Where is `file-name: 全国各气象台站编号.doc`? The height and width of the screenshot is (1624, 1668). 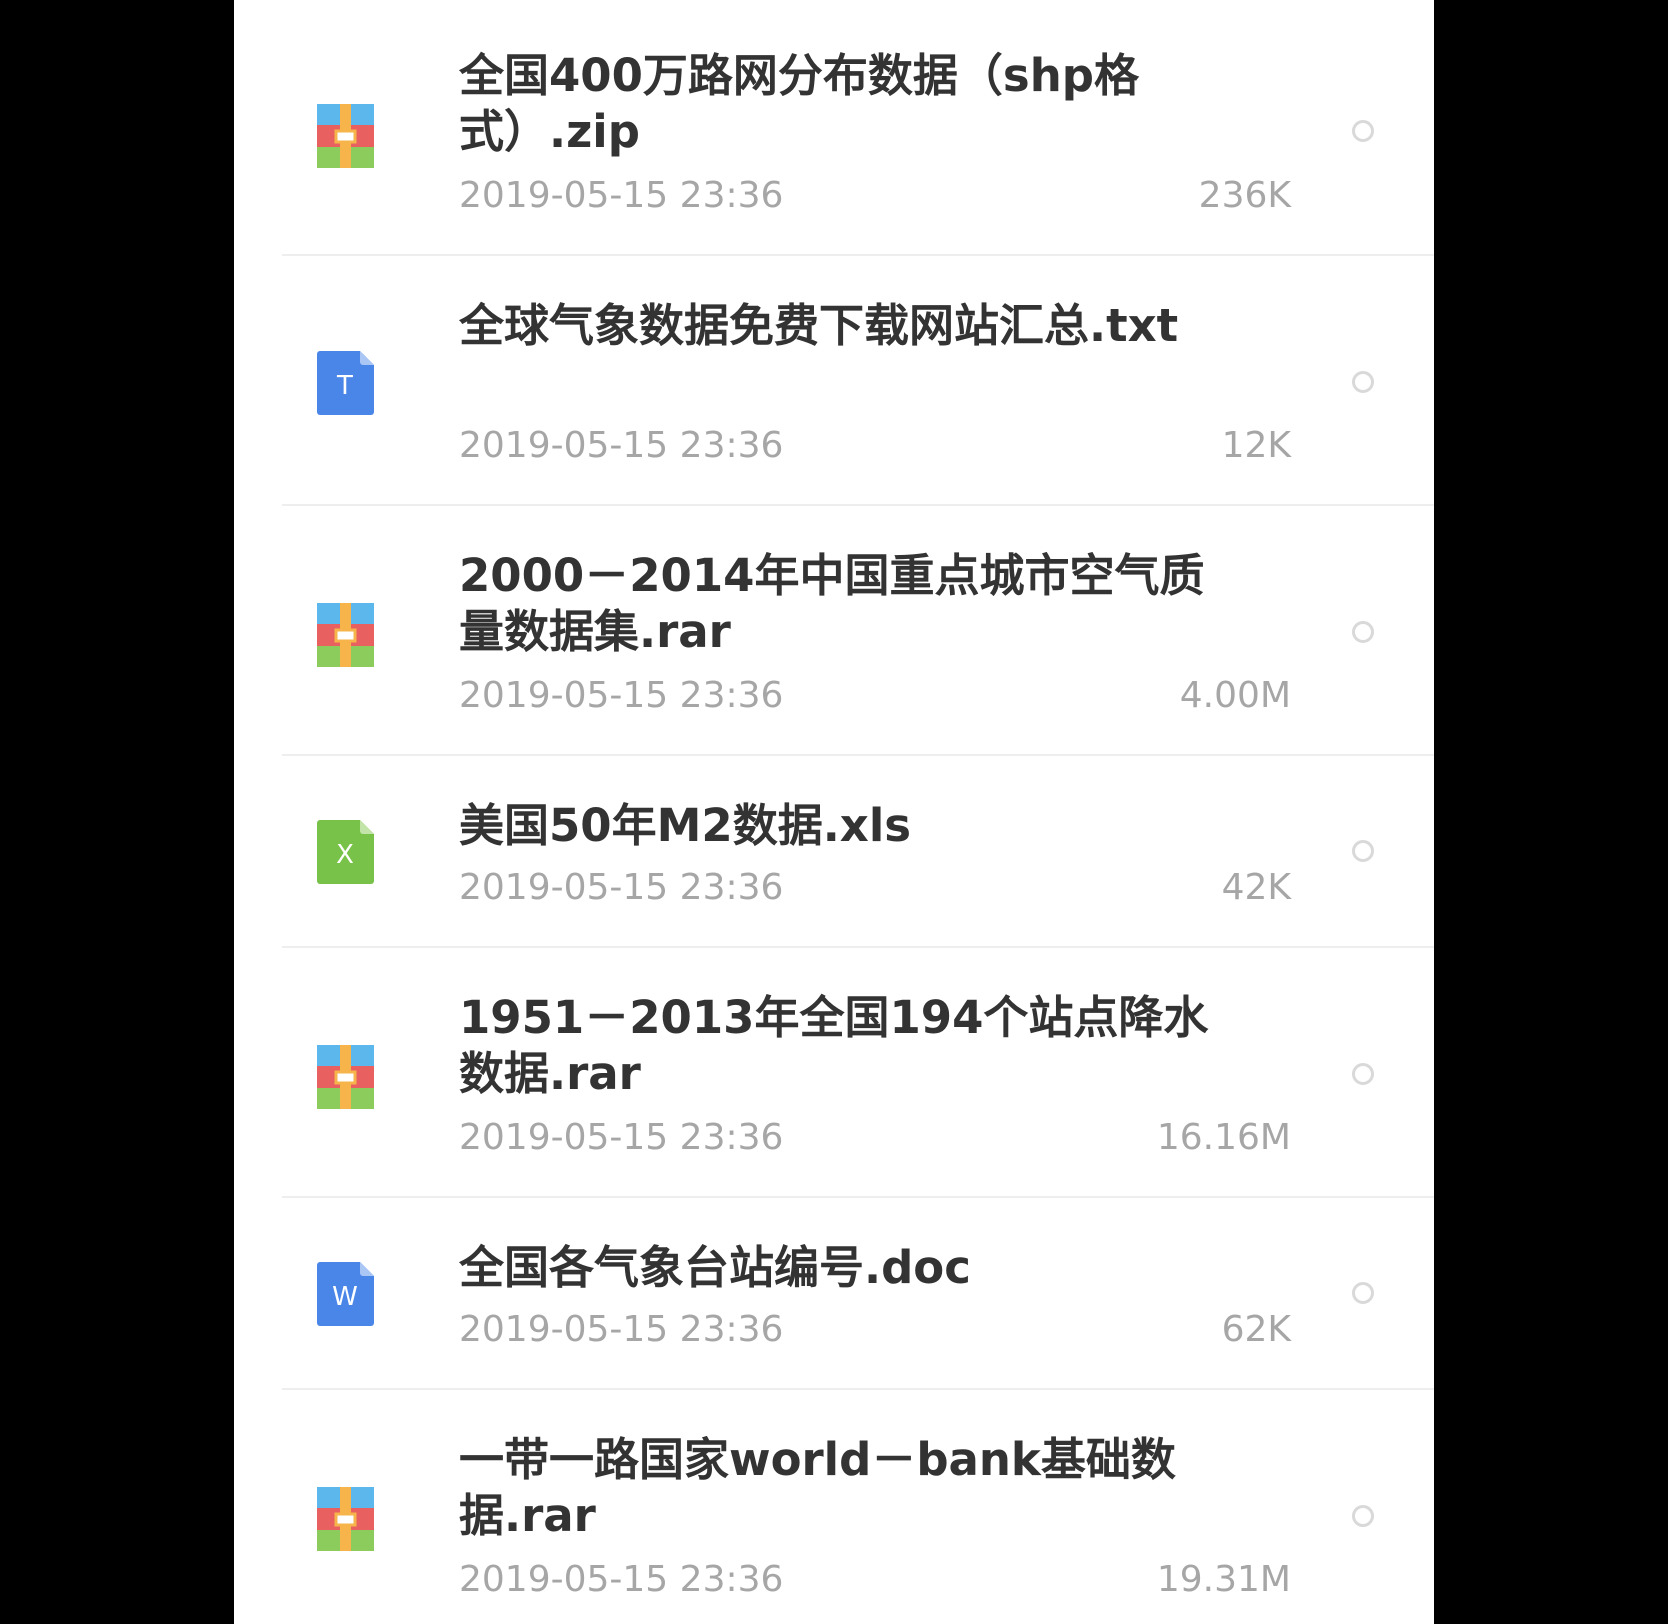 file-name: 全国各气象台站编号.doc is located at coordinates (715, 1267).